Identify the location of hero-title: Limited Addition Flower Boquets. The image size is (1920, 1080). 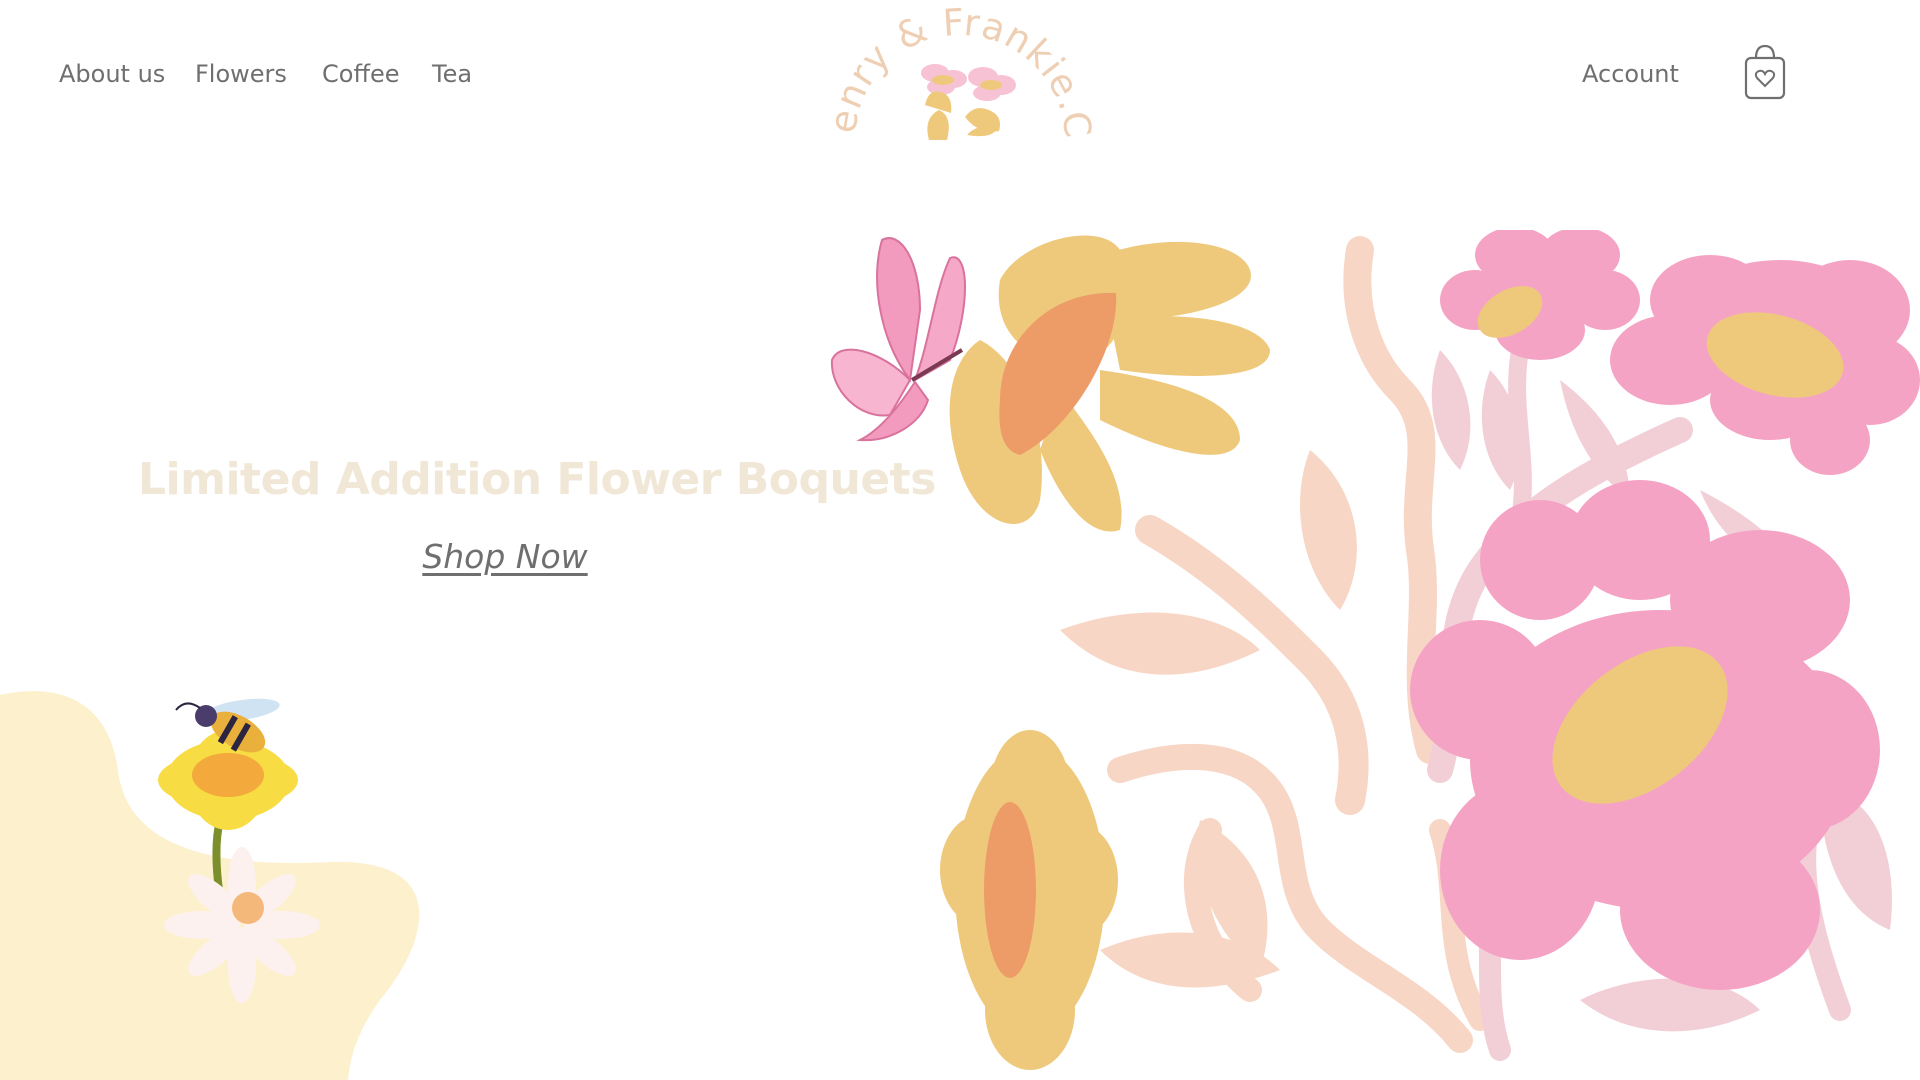
(537, 479).